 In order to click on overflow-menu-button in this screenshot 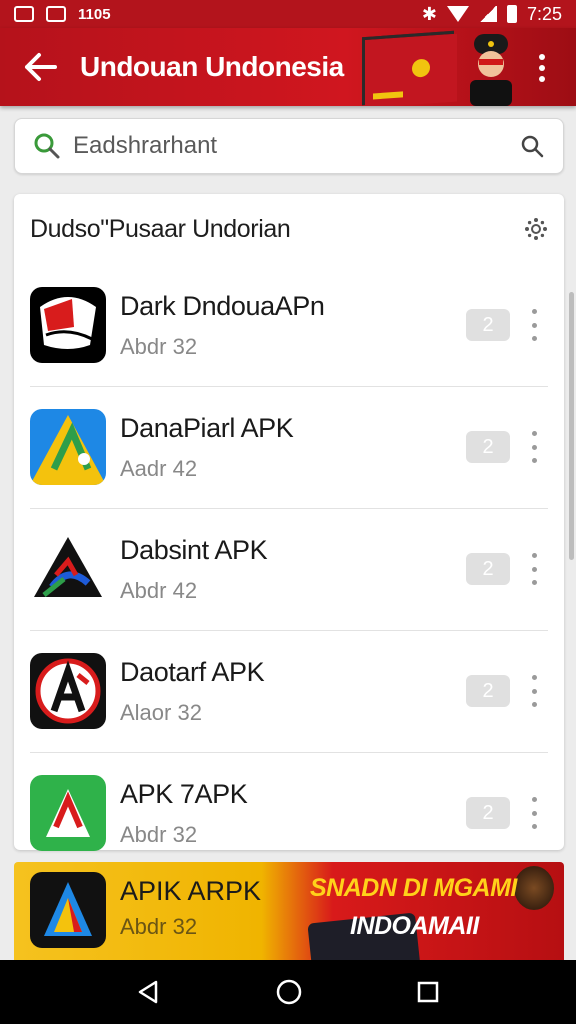, I will do `click(542, 68)`.